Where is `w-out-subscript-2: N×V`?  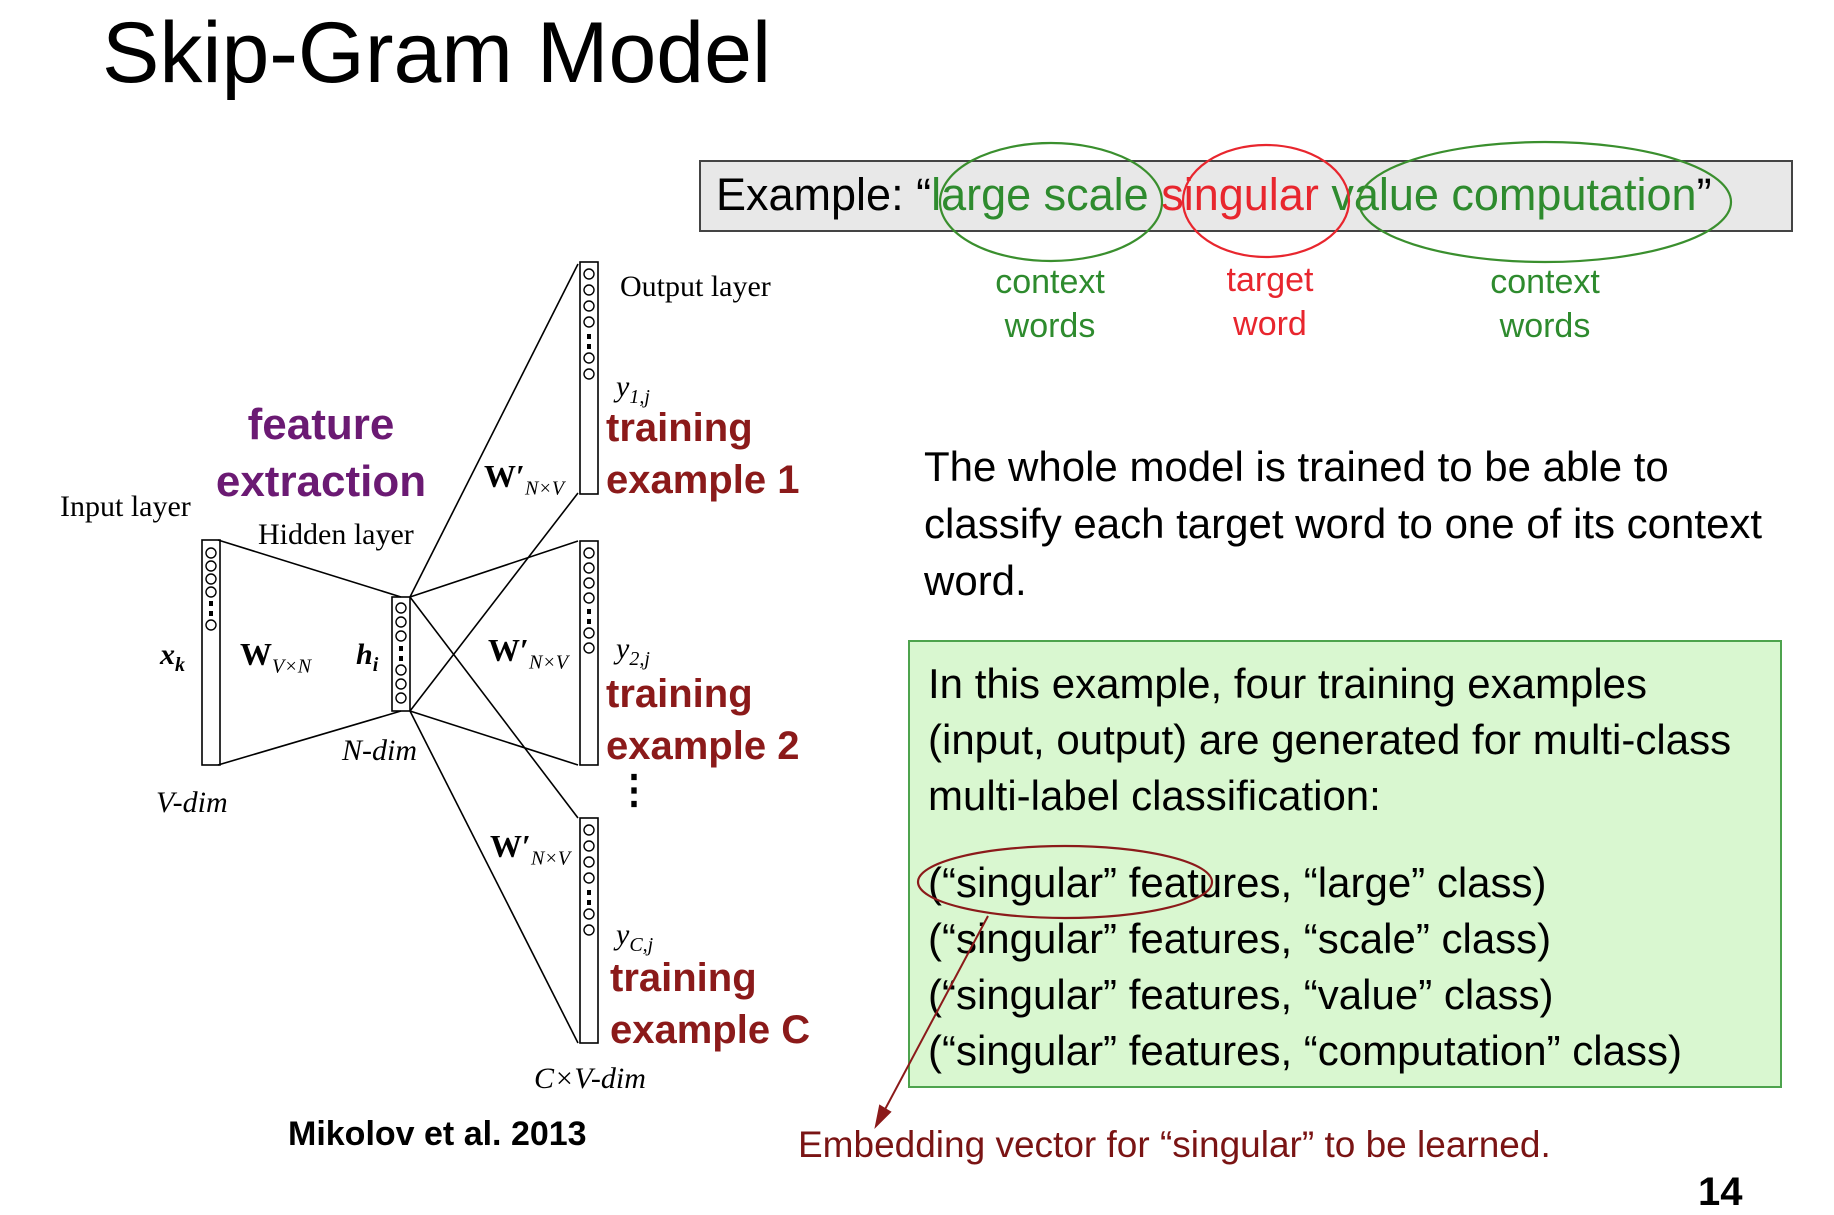 w-out-subscript-2: N×V is located at coordinates (549, 662).